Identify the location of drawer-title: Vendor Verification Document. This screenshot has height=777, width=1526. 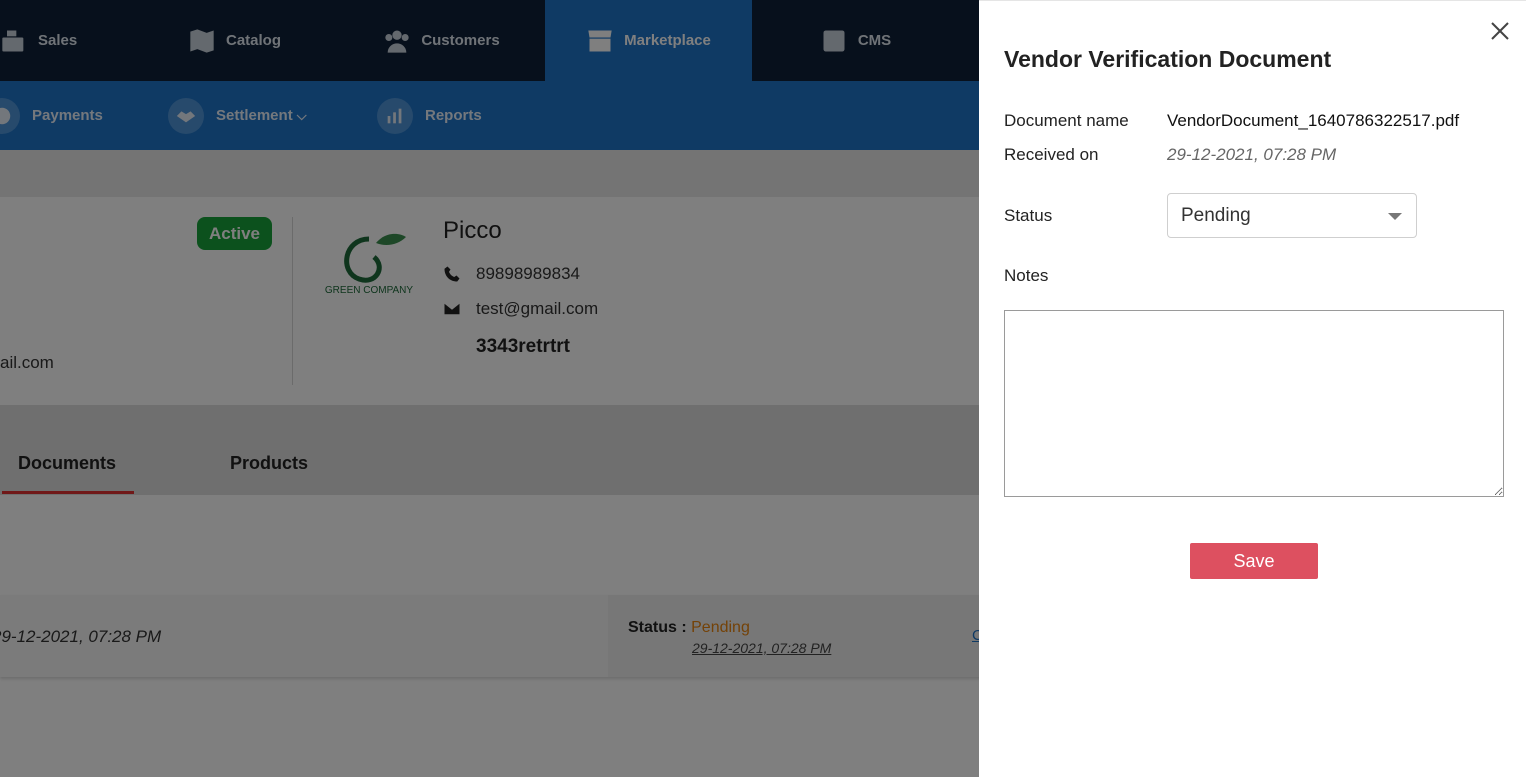
(1168, 59).